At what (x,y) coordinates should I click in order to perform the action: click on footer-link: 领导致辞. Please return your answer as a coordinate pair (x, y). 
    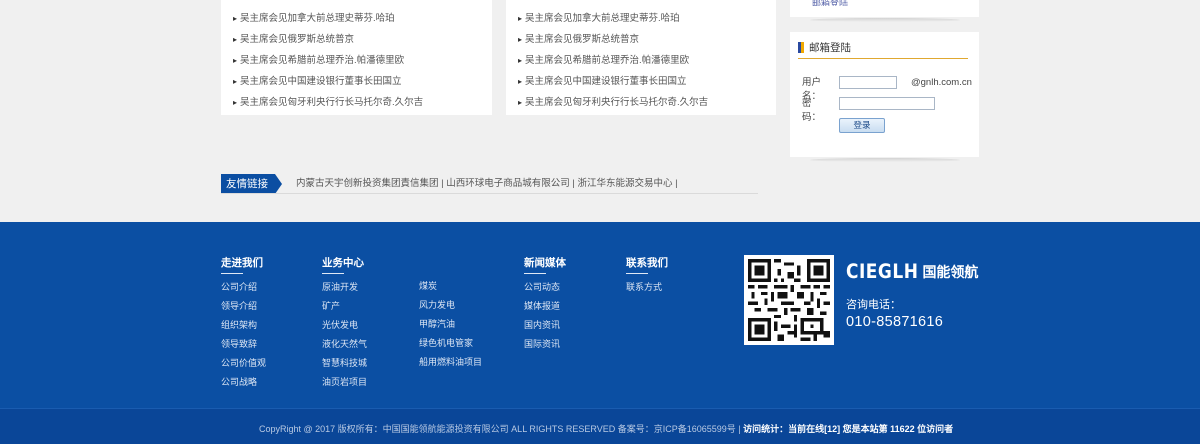
    Looking at the image, I should click on (243, 344).